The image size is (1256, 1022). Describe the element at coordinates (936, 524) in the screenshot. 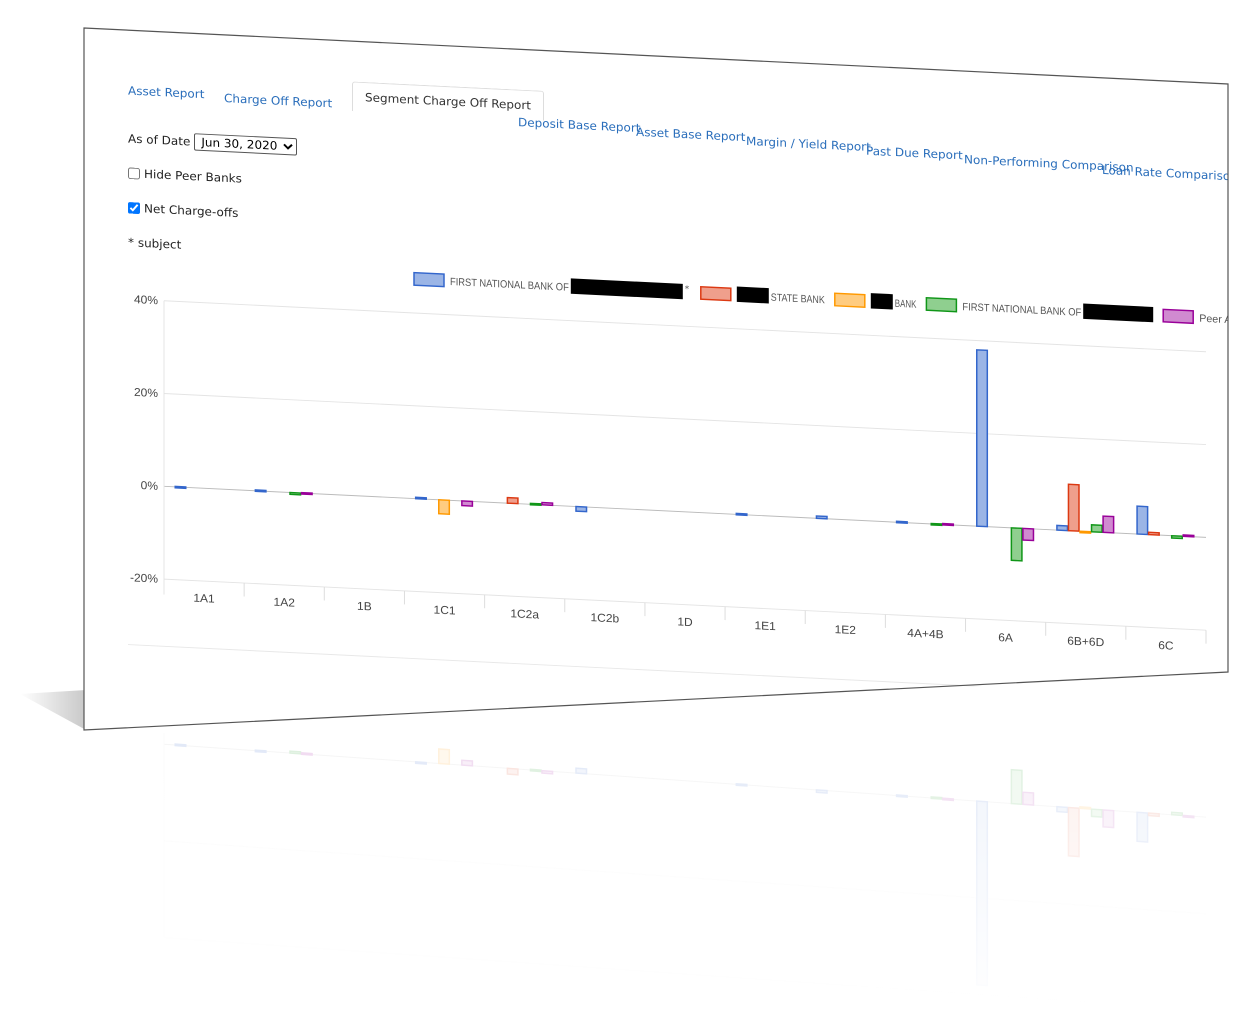

I see `bar-4A+4B-series-3` at that location.